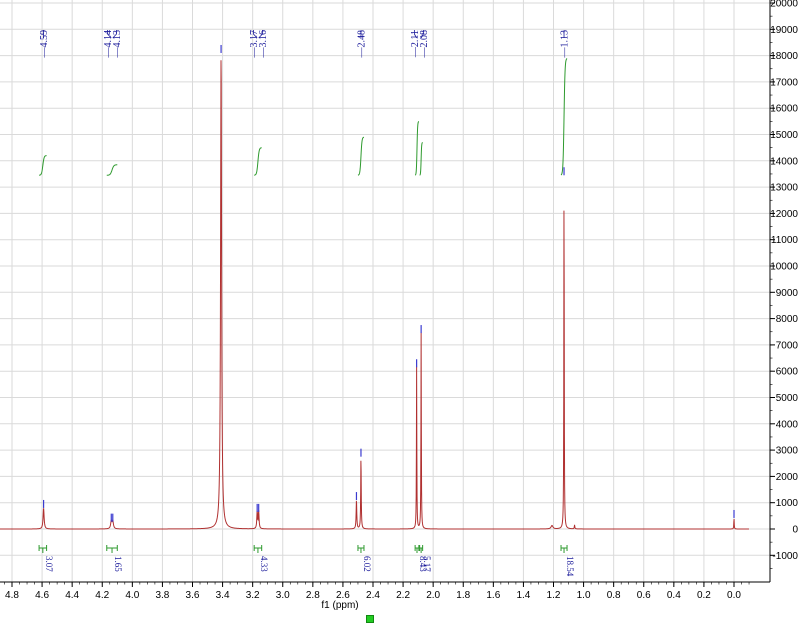  What do you see at coordinates (367, 564) in the screenshot?
I see `integral-value-label: 6.02` at bounding box center [367, 564].